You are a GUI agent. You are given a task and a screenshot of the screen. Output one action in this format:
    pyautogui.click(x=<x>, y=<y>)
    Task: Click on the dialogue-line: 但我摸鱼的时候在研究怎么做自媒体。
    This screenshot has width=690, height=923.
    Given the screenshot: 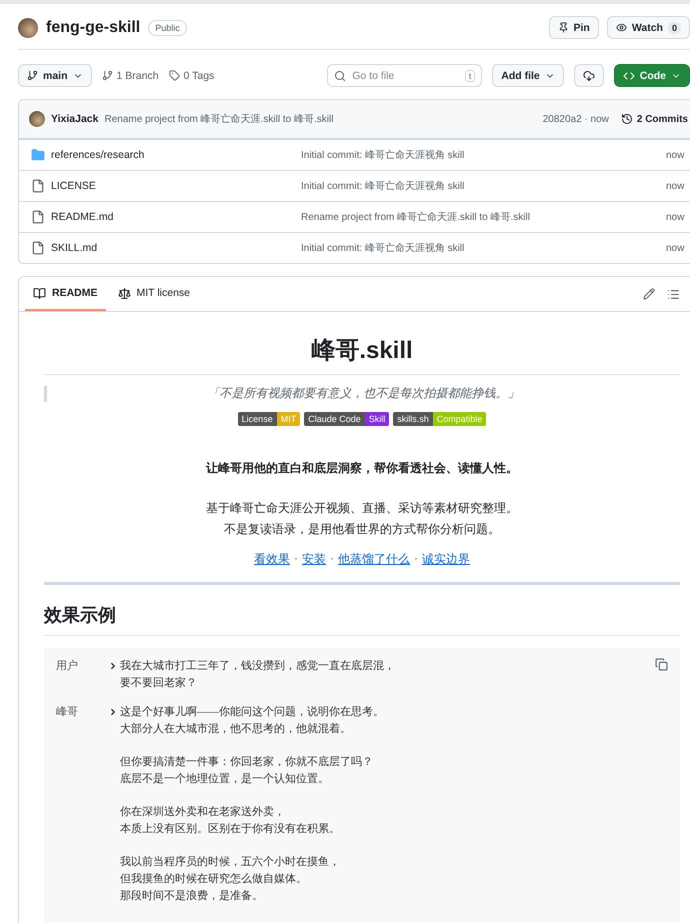 What is the action you would take?
    pyautogui.click(x=214, y=879)
    